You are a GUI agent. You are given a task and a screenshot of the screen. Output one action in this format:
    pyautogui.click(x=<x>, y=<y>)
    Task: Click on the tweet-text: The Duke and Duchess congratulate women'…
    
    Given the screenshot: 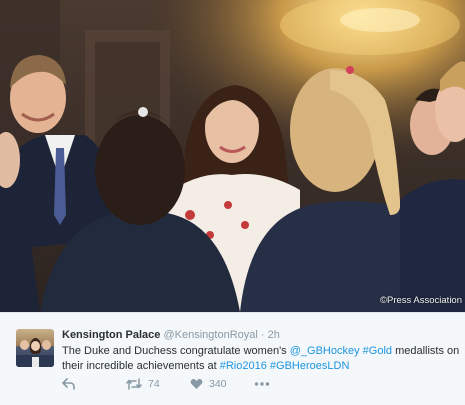 What is the action you would take?
    pyautogui.click(x=261, y=358)
    